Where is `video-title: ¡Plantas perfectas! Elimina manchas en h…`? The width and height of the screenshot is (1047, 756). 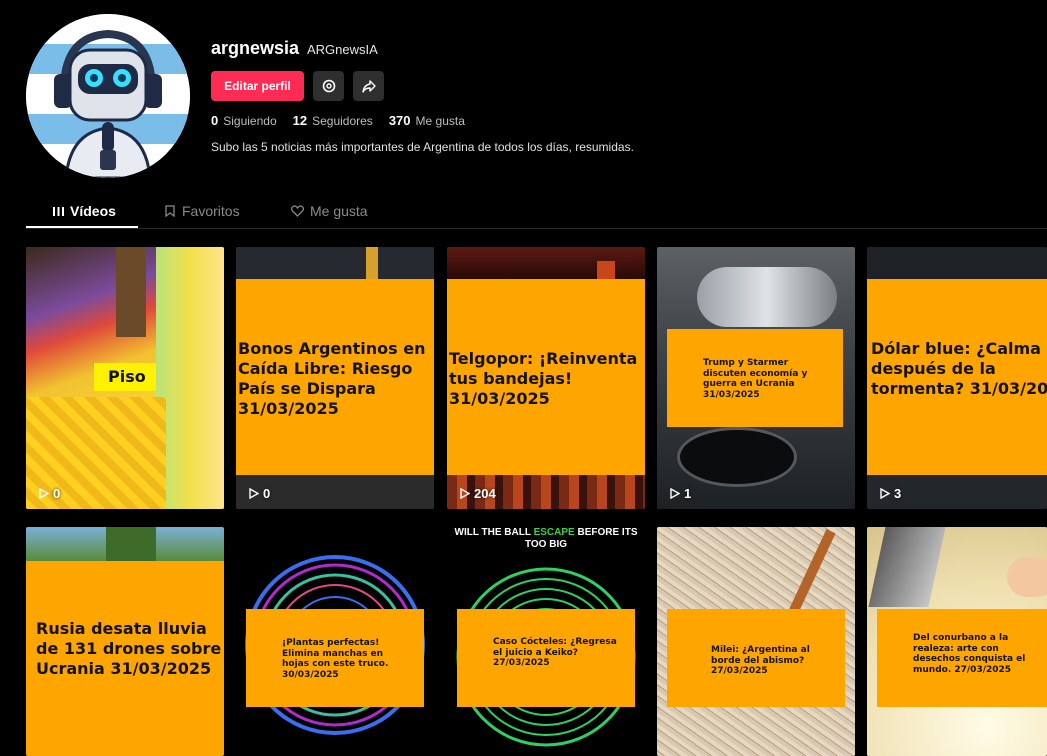 video-title: ¡Plantas perfectas! Elimina manchas en h… is located at coordinates (335, 659).